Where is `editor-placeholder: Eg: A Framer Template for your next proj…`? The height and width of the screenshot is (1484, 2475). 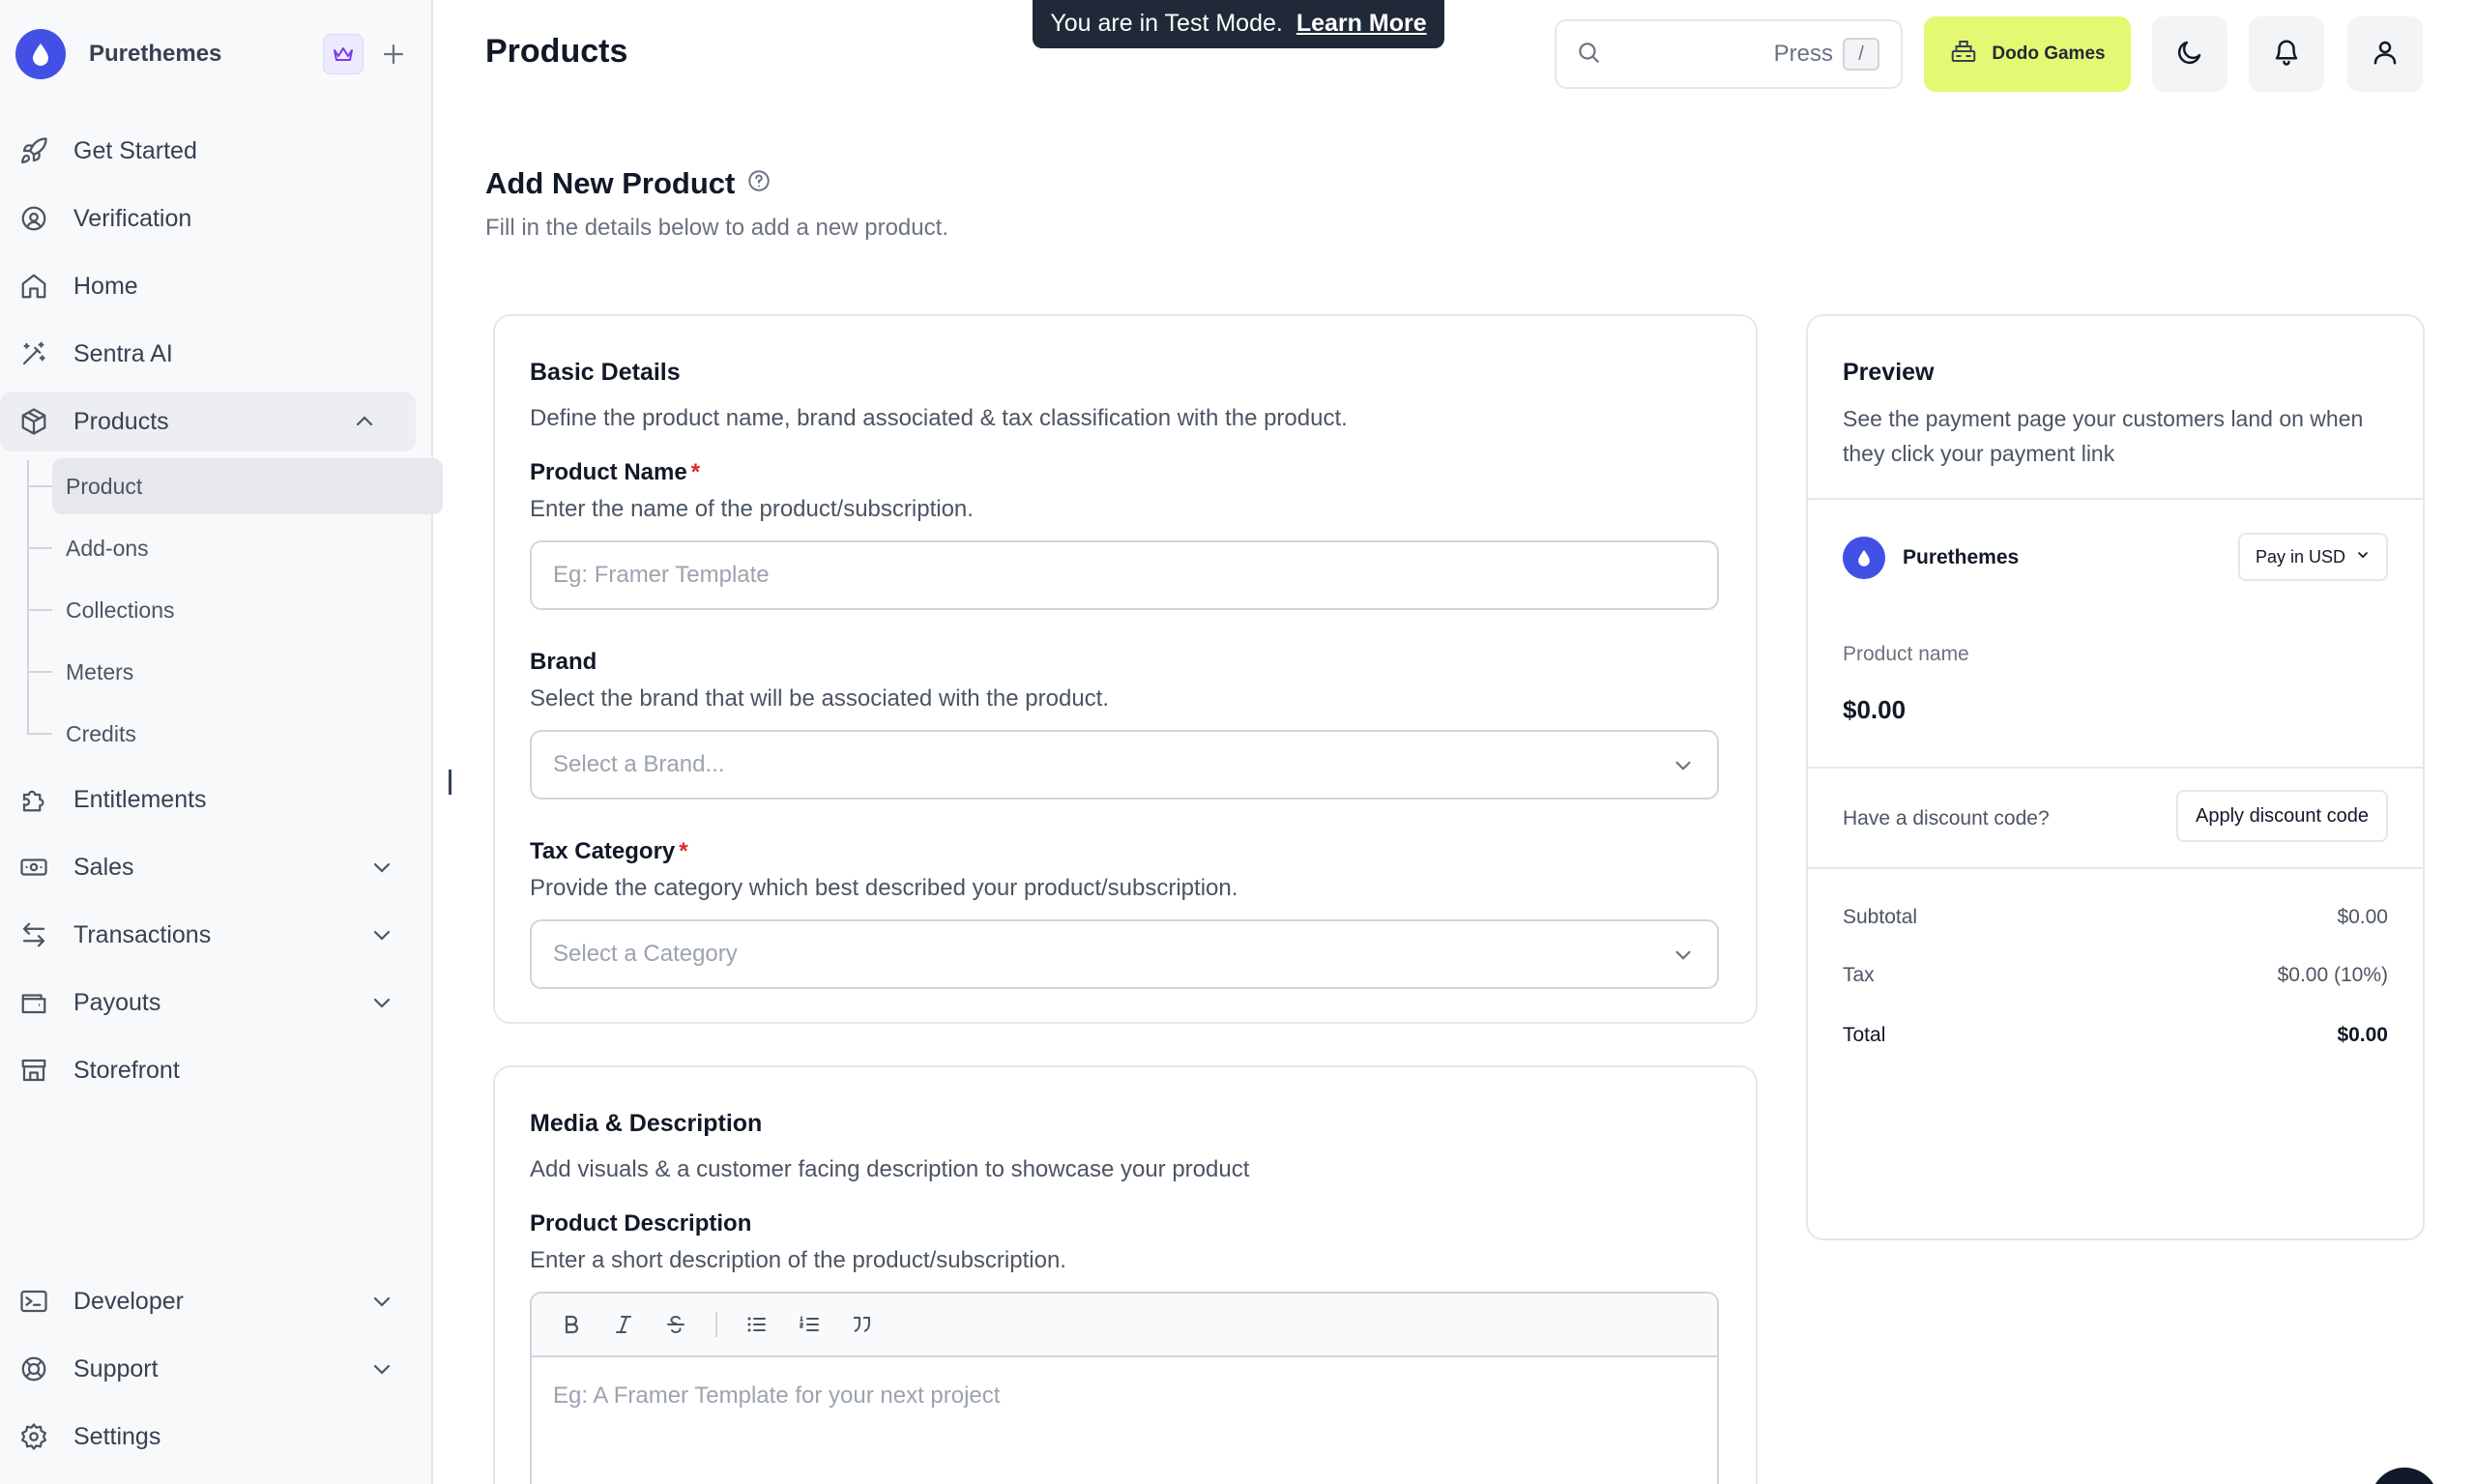 editor-placeholder: Eg: A Framer Template for your next proj… is located at coordinates (777, 1396).